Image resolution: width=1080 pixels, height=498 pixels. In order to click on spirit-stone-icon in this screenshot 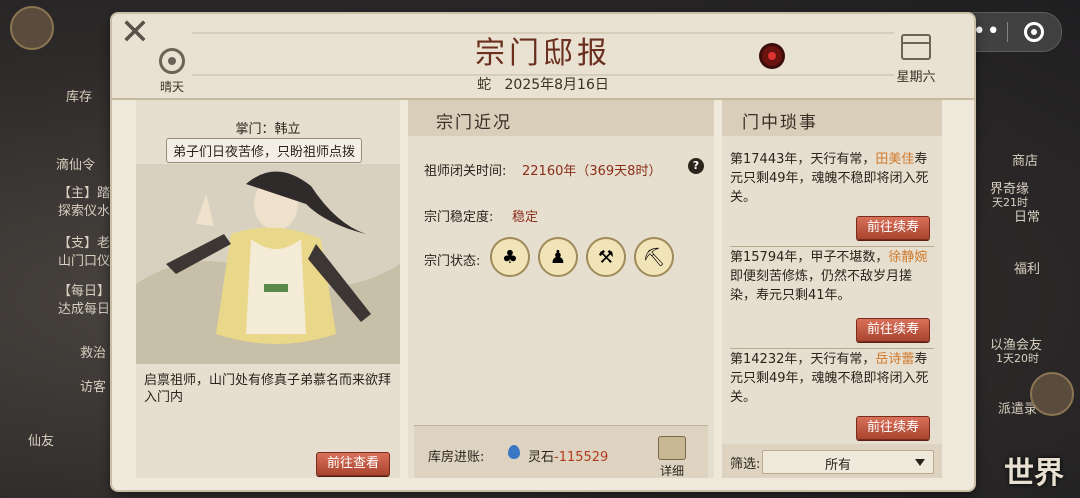, I will do `click(514, 452)`.